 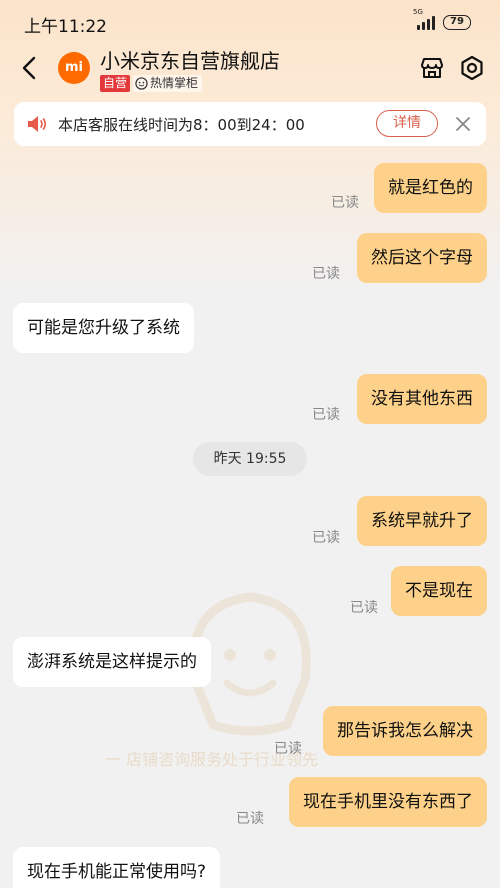 What do you see at coordinates (174, 83) in the screenshot?
I see `hot-badge-label: 热情掌柜` at bounding box center [174, 83].